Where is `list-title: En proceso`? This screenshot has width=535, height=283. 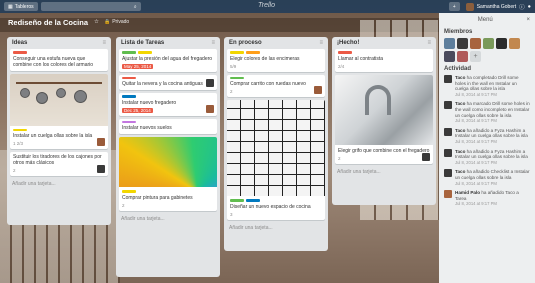 list-title: En proceso is located at coordinates (245, 43).